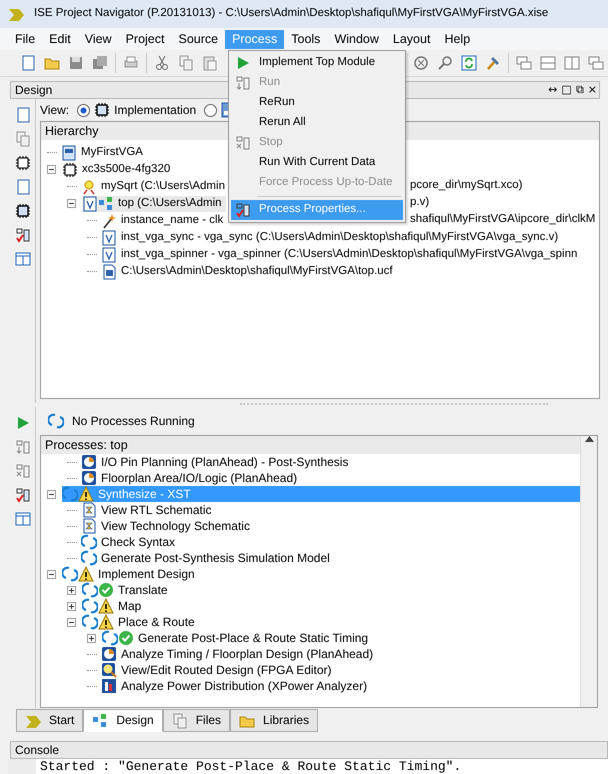 Image resolution: width=608 pixels, height=774 pixels. What do you see at coordinates (86, 445) in the screenshot?
I see `pane-title: Processes: top` at bounding box center [86, 445].